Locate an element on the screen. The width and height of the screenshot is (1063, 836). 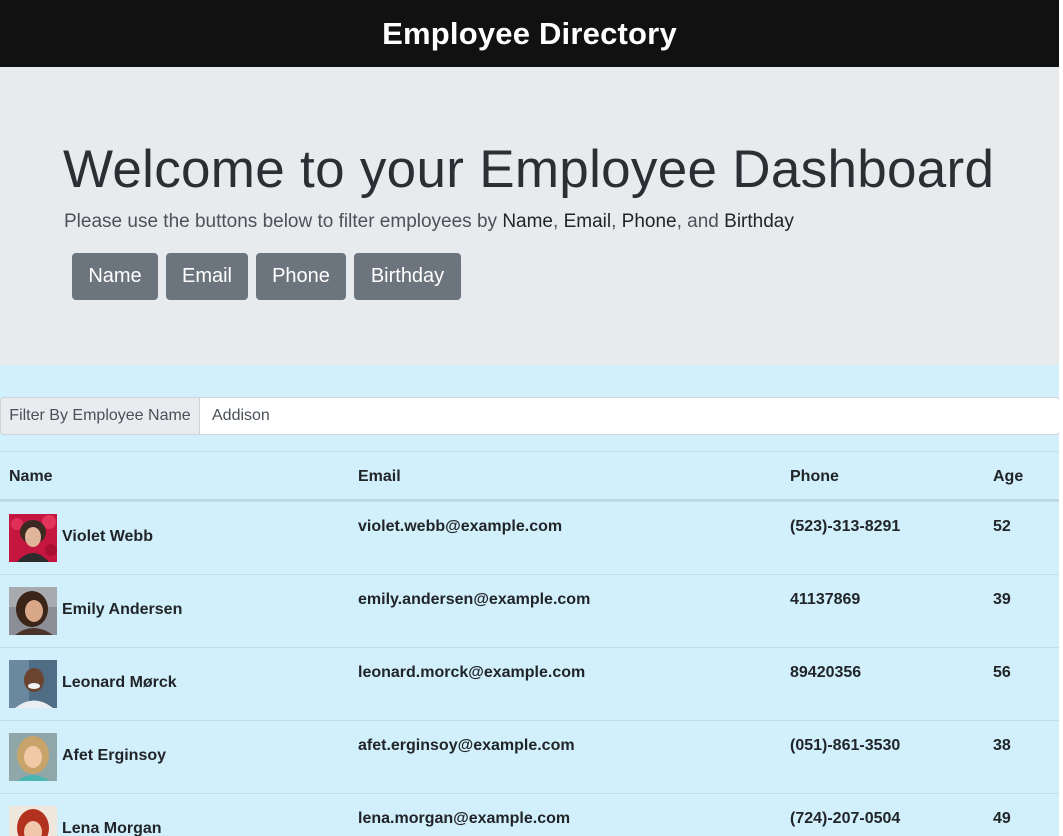
employee-email: leonard.morck@example.com is located at coordinates (472, 672).